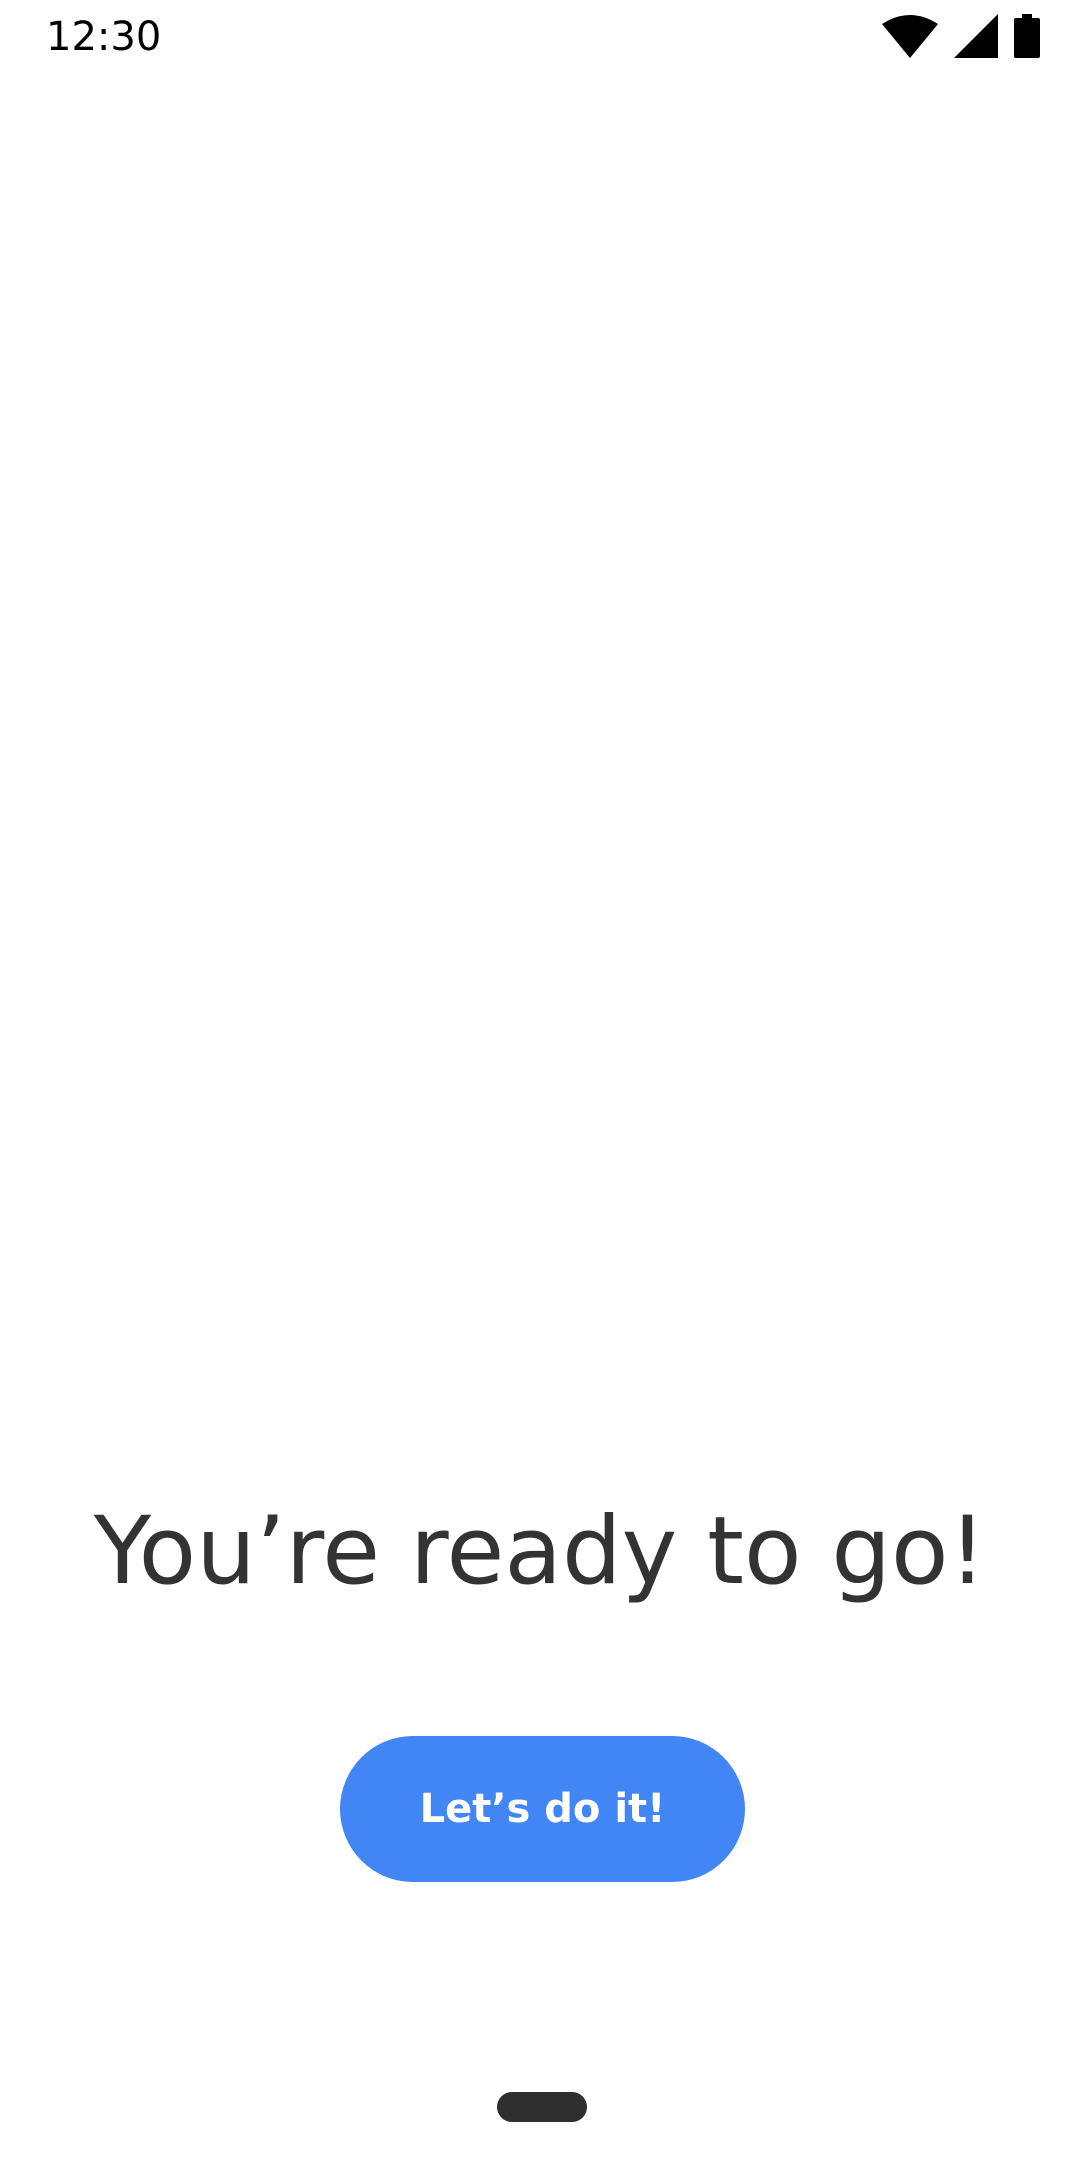  I want to click on page-title: You’re ready to go!, so click(540, 1551).